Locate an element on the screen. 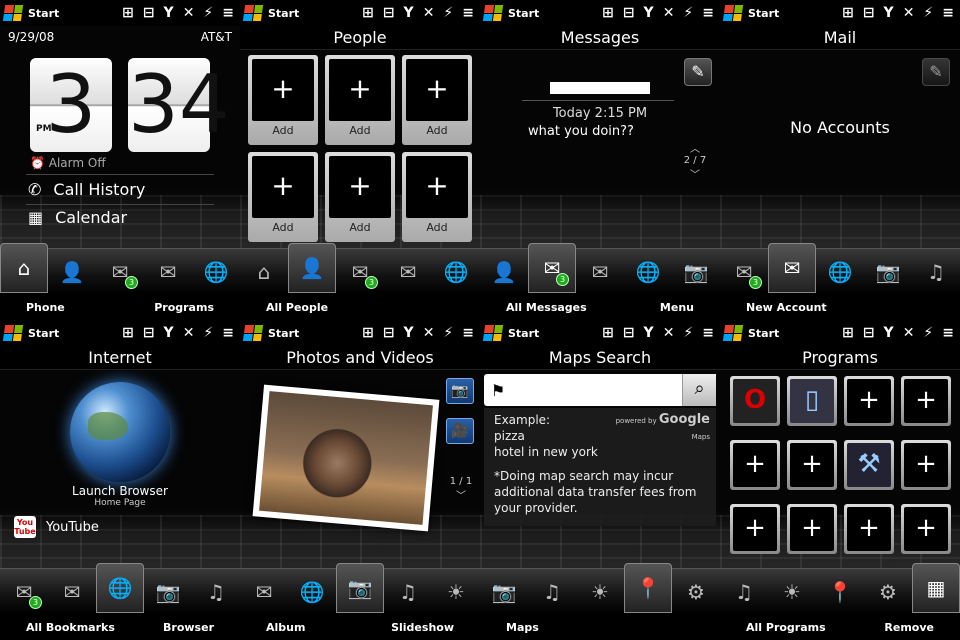 The image size is (960, 640). softkey-left: Album is located at coordinates (285, 627).